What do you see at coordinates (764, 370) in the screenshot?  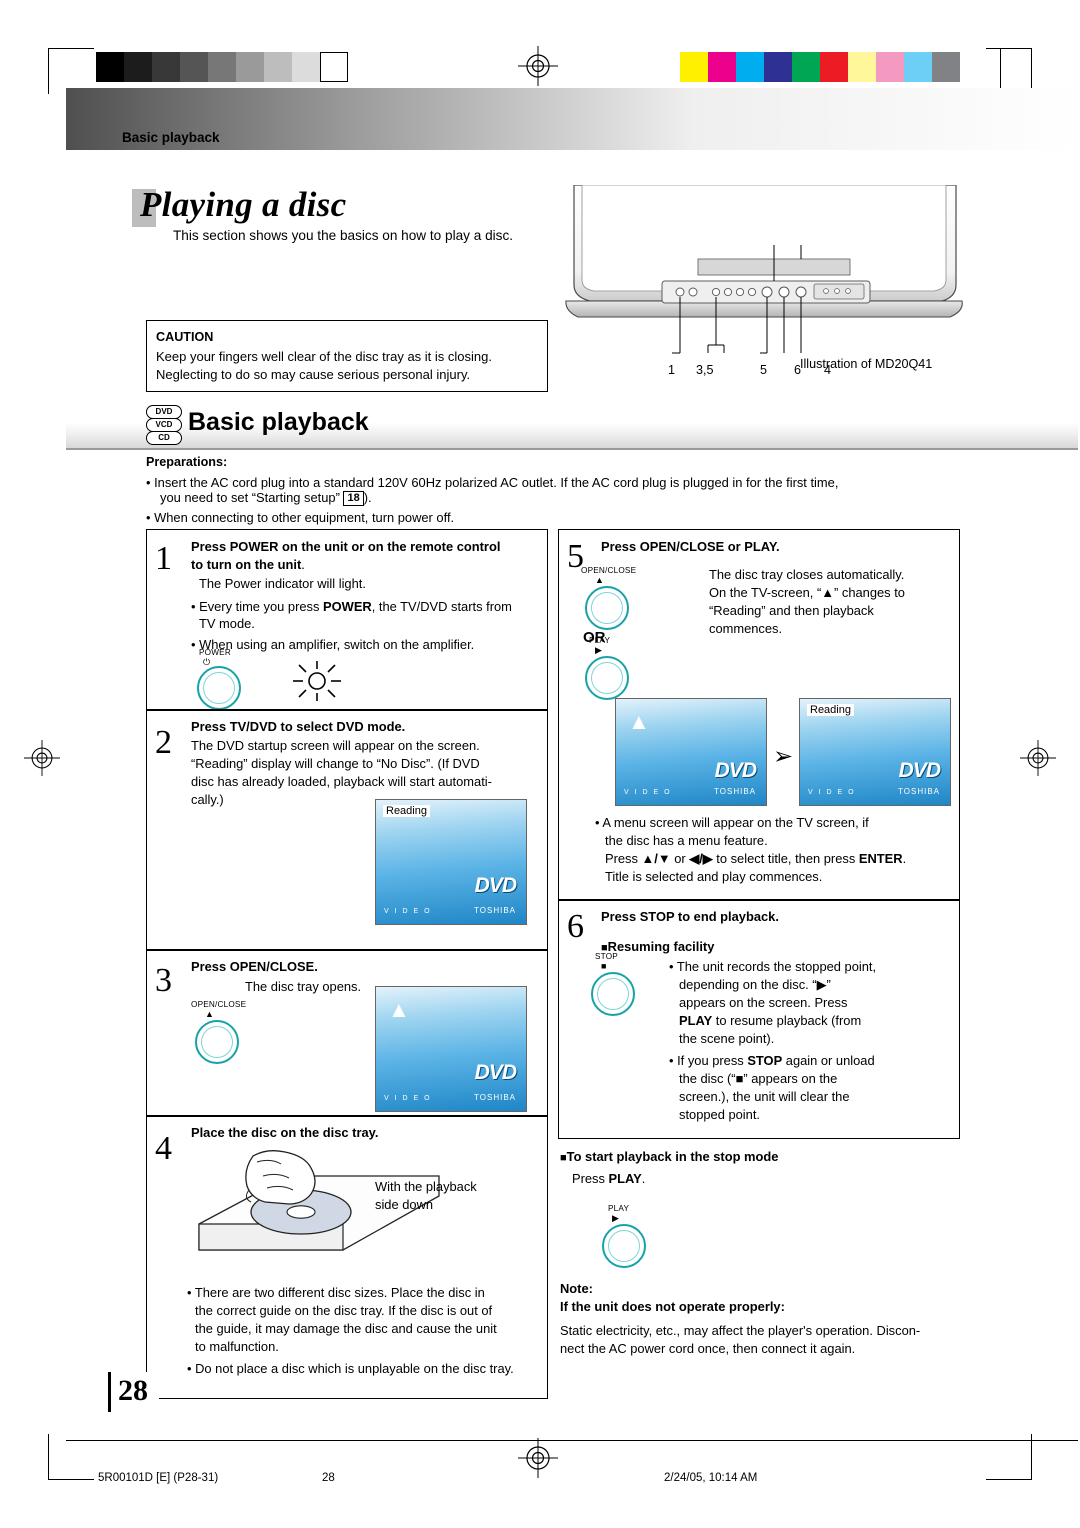 I see `tv-callout-5: 5` at bounding box center [764, 370].